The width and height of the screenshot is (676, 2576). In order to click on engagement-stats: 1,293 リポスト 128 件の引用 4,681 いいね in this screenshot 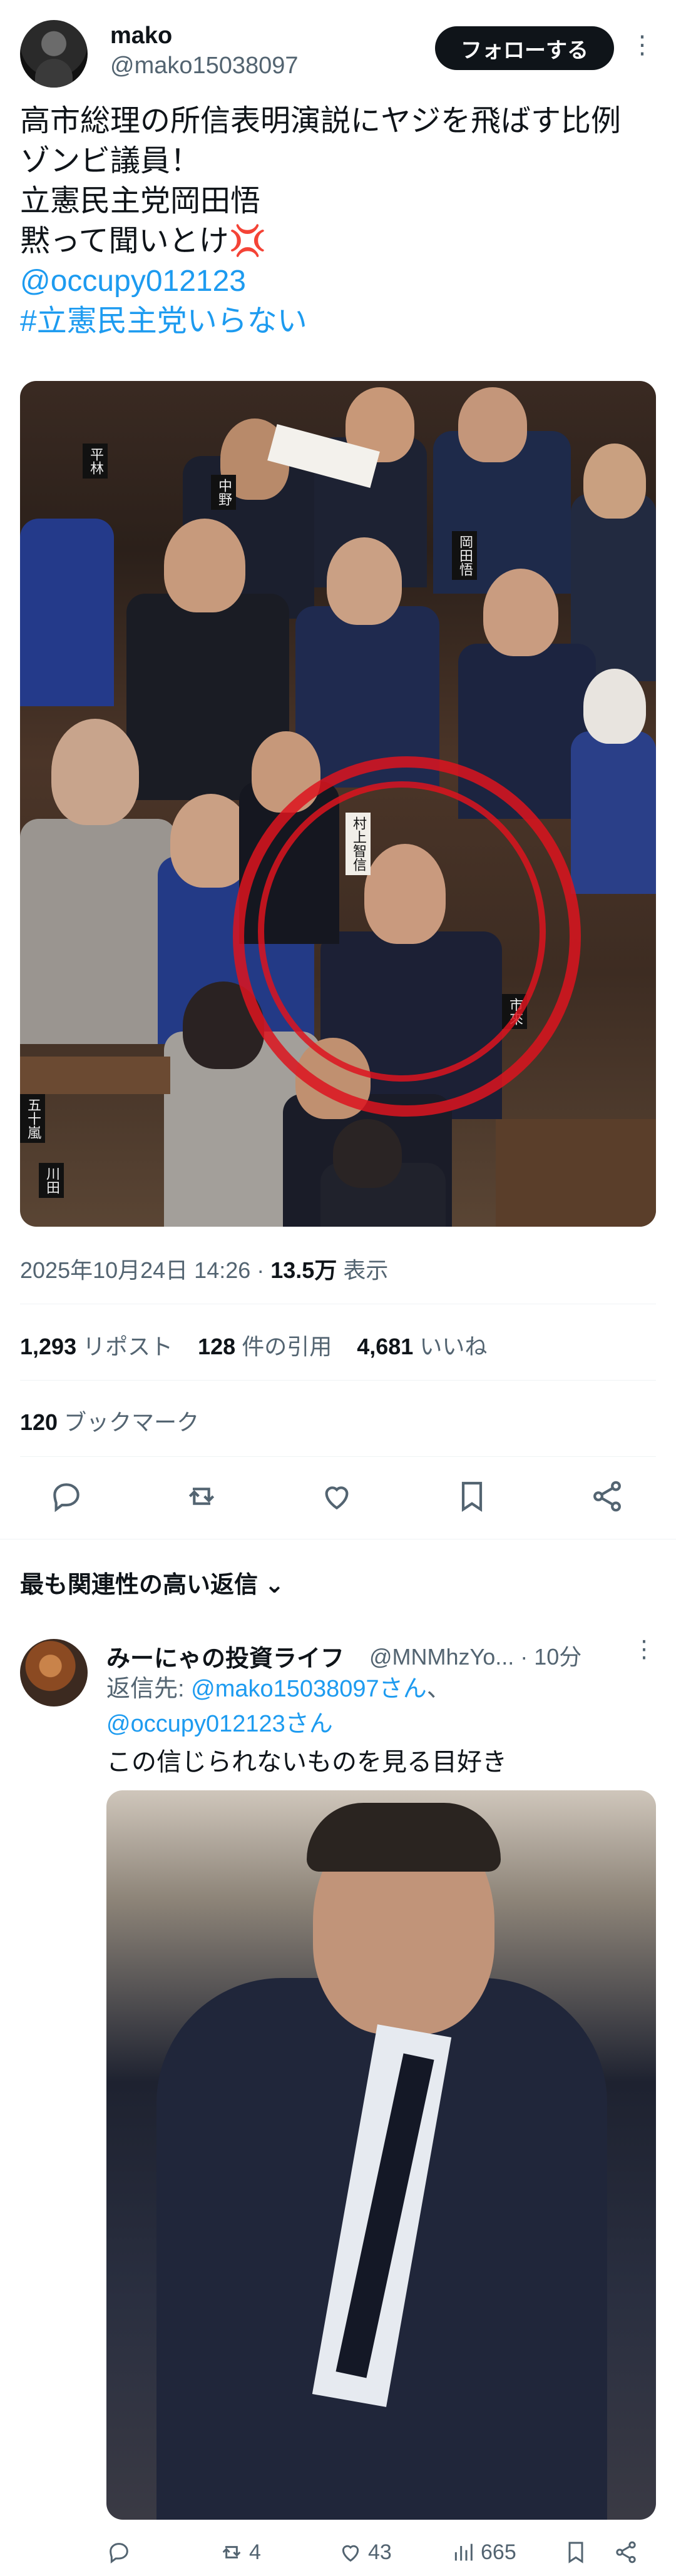, I will do `click(253, 1345)`.